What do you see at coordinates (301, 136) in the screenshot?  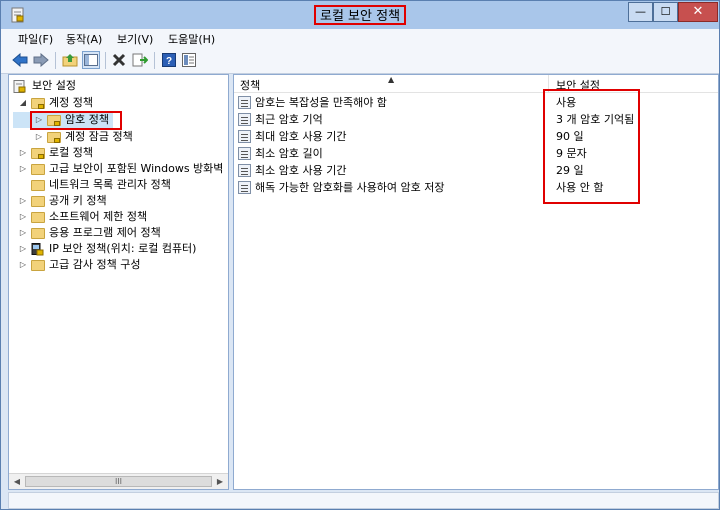 I see `policy-name: 최대 암호 사용 기간` at bounding box center [301, 136].